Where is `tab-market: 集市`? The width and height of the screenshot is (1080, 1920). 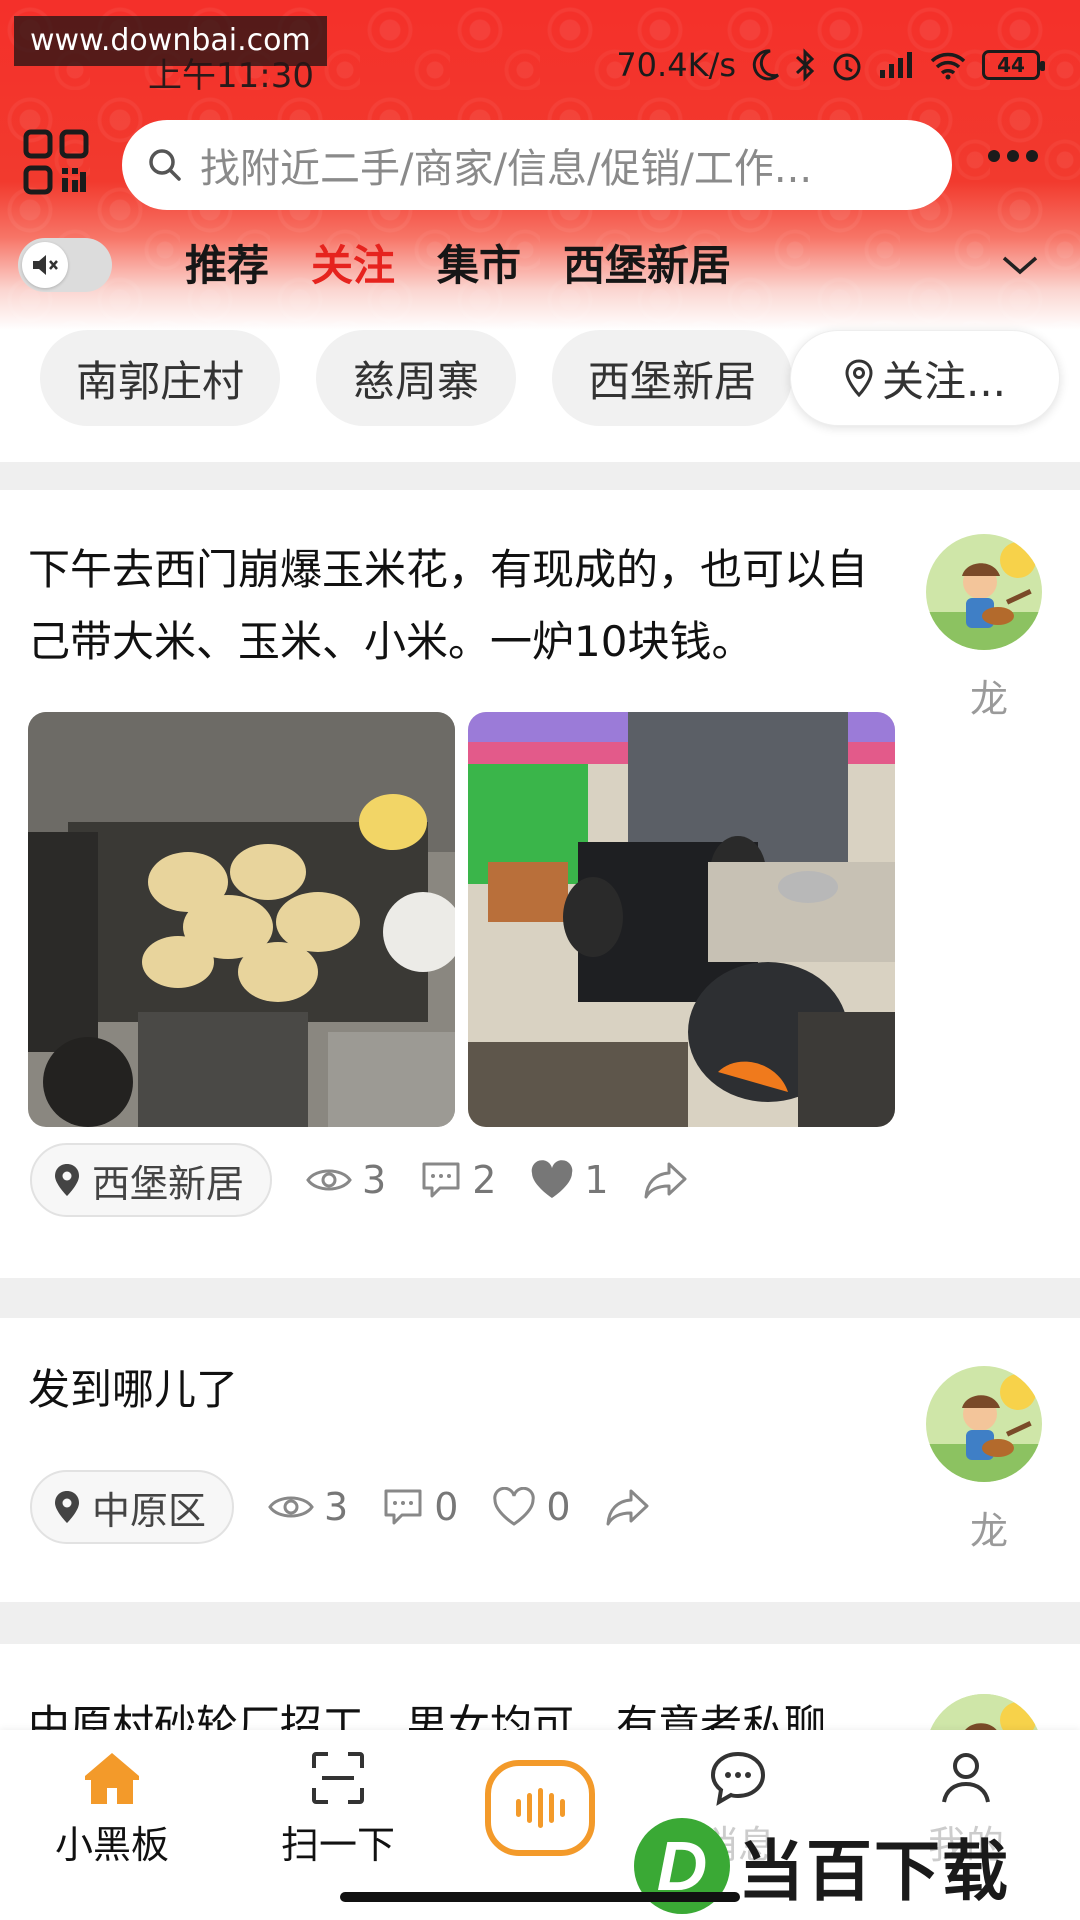
tab-market: 集市 is located at coordinates (479, 266).